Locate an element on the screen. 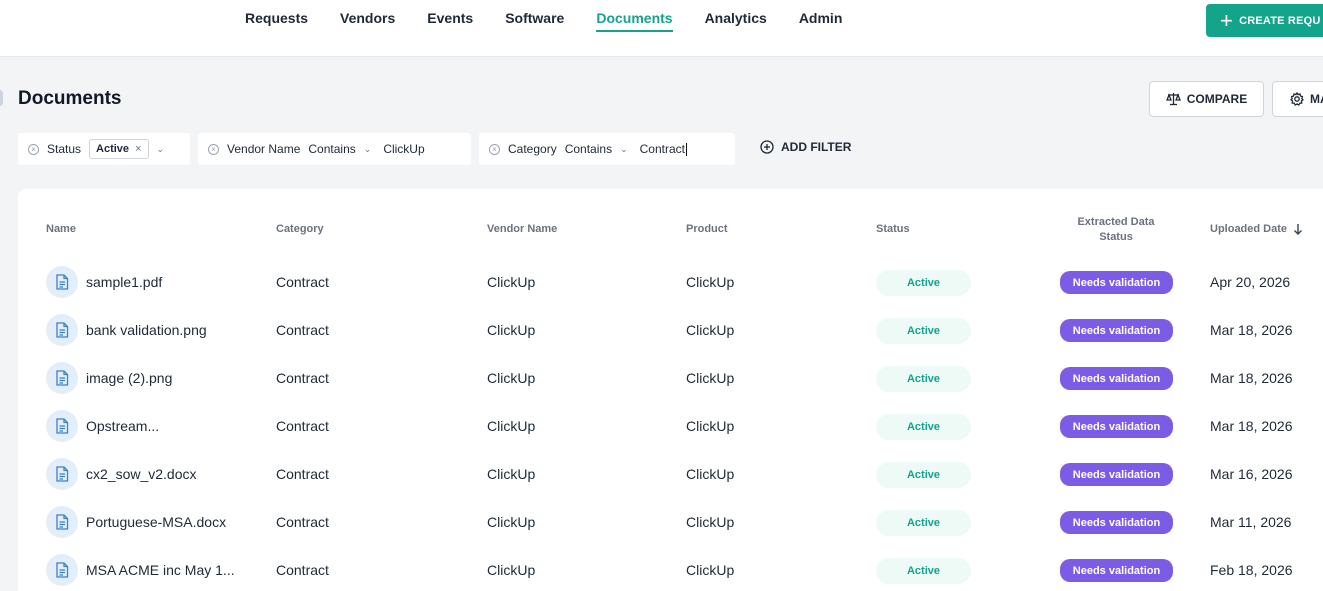 Image resolution: width=1323 pixels, height=591 pixels. nav-item-vendors: Vendors is located at coordinates (367, 18).